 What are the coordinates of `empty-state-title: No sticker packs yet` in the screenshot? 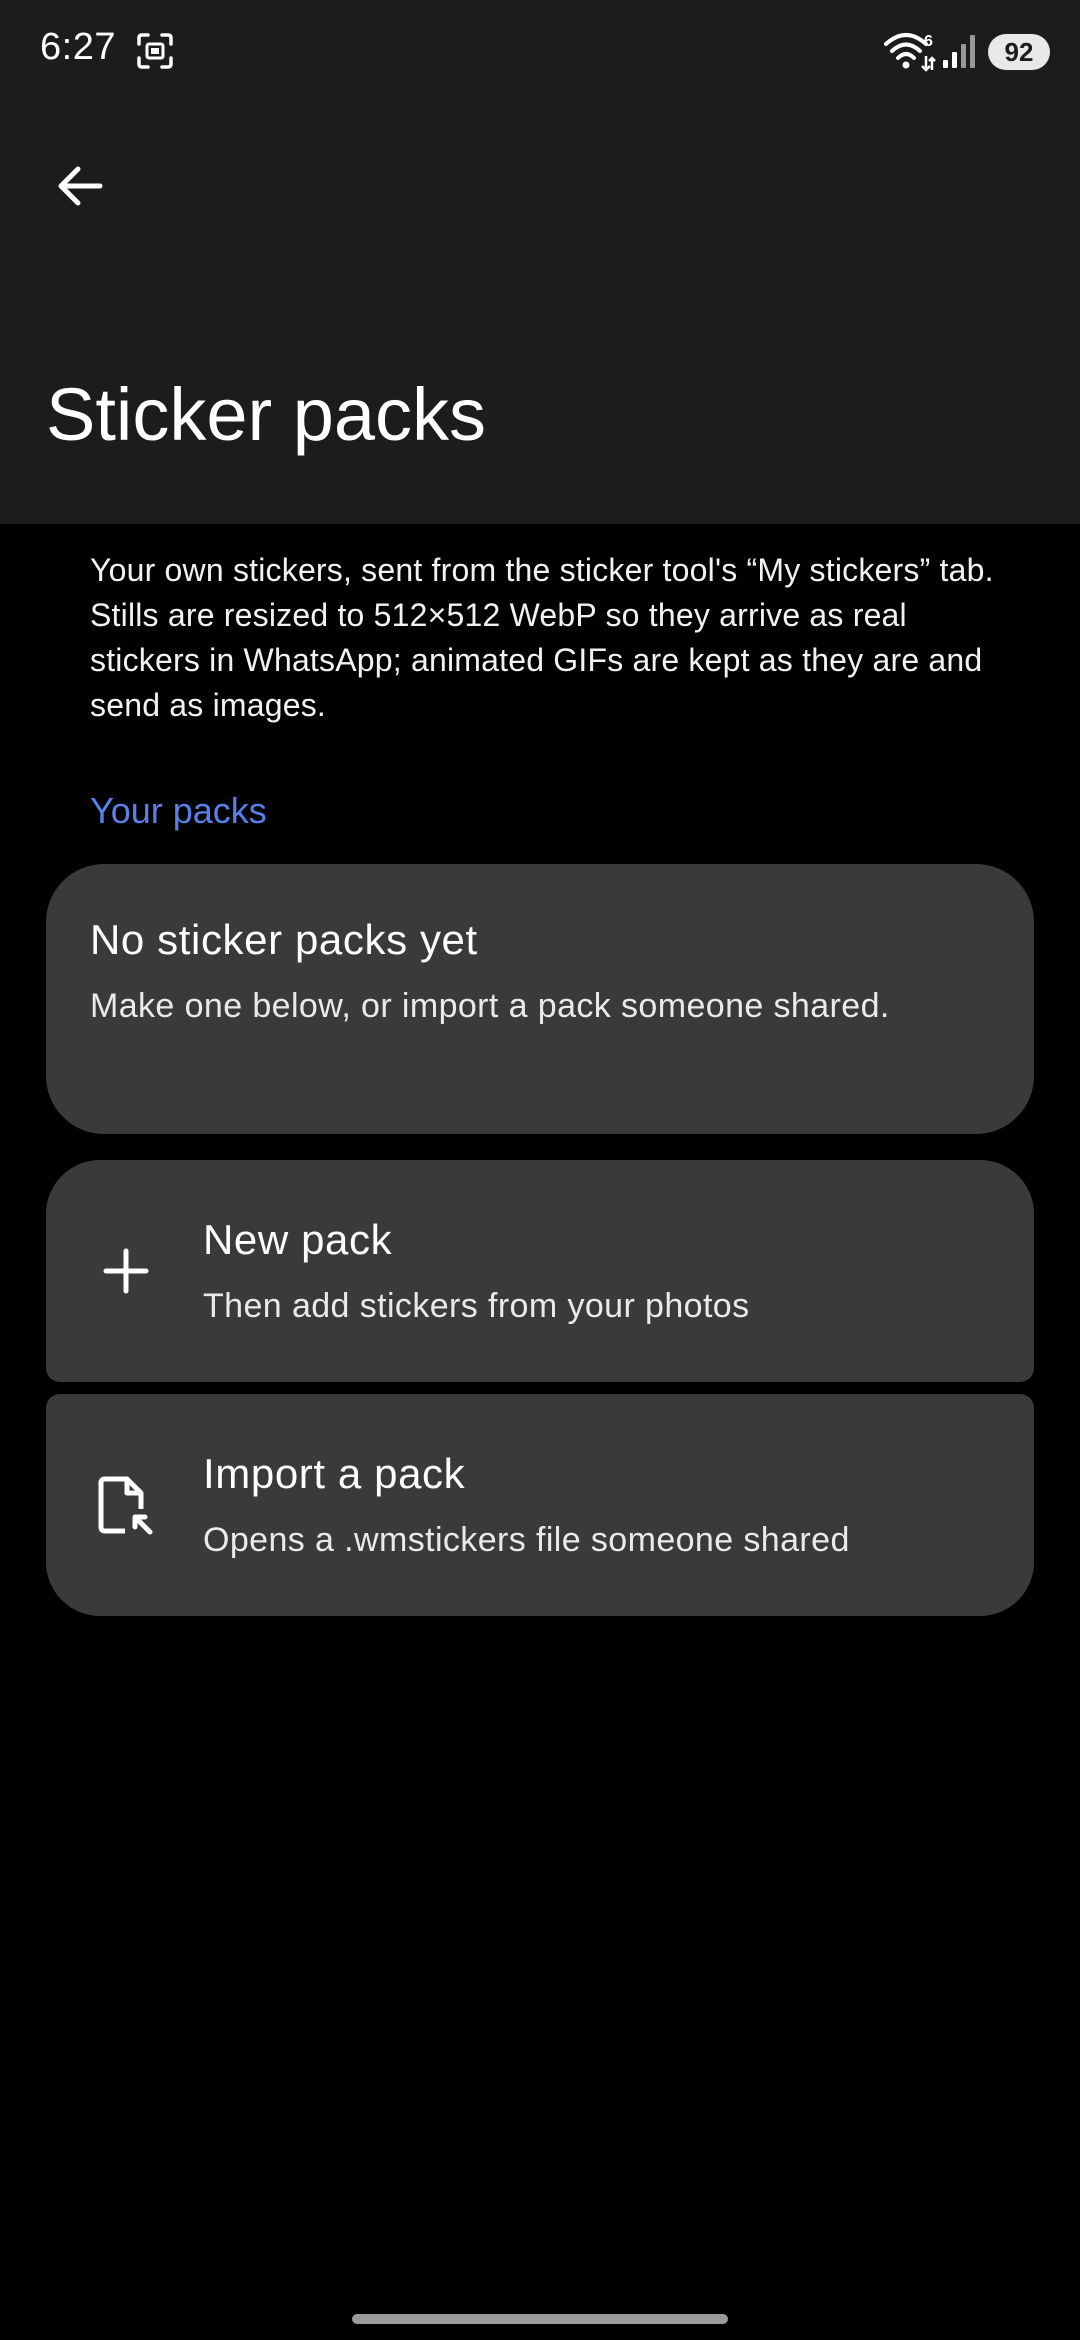 It's located at (284, 939).